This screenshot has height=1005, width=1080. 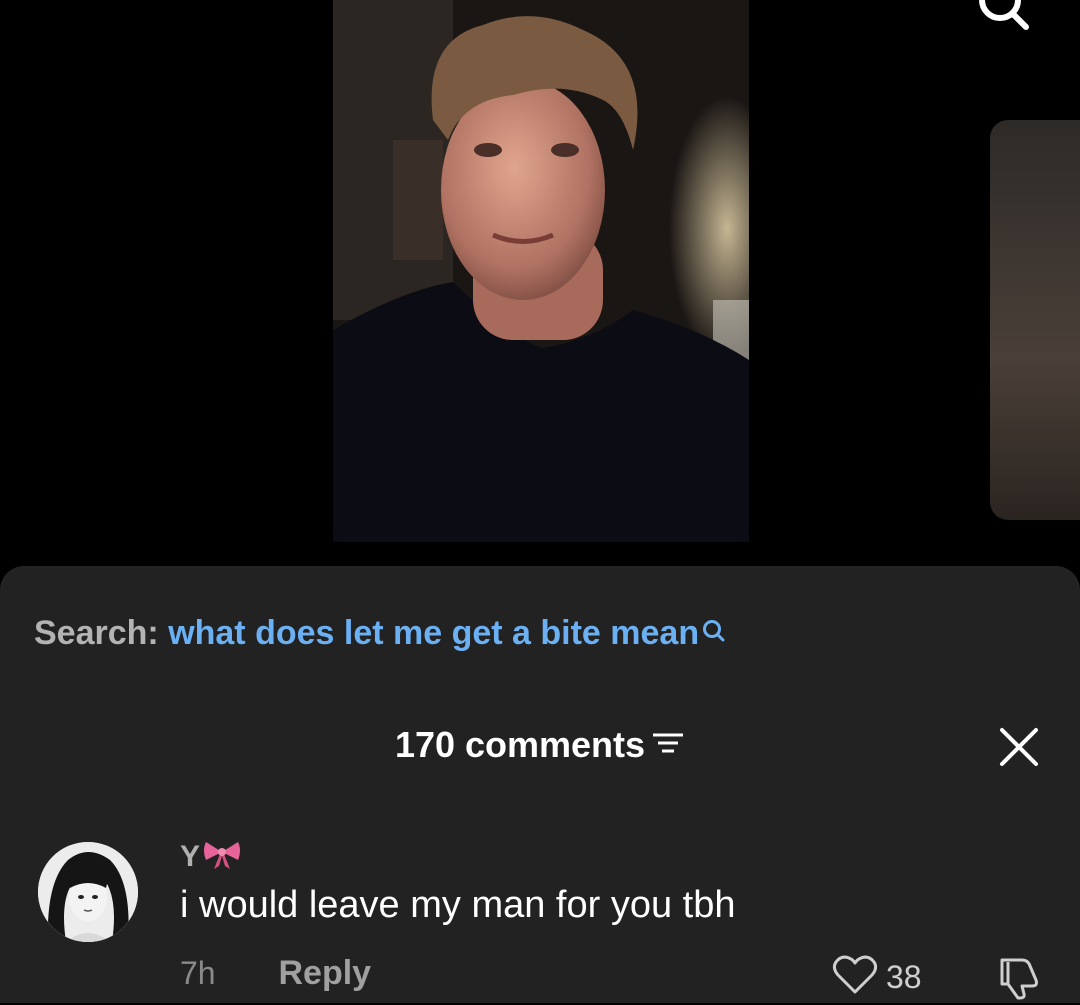 What do you see at coordinates (88, 892) in the screenshot?
I see `avatar` at bounding box center [88, 892].